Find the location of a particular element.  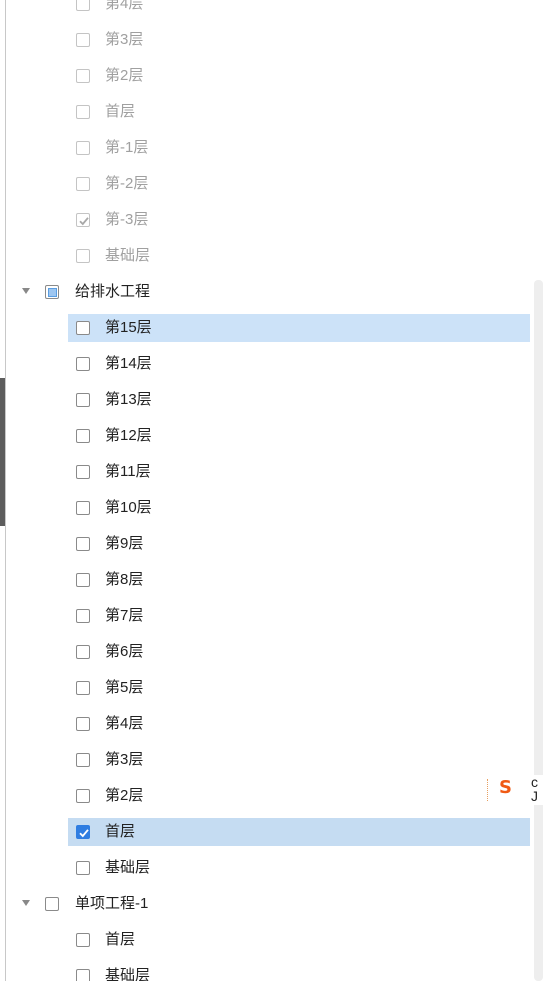

tree-item-label: 第-3层 is located at coordinates (127, 219).